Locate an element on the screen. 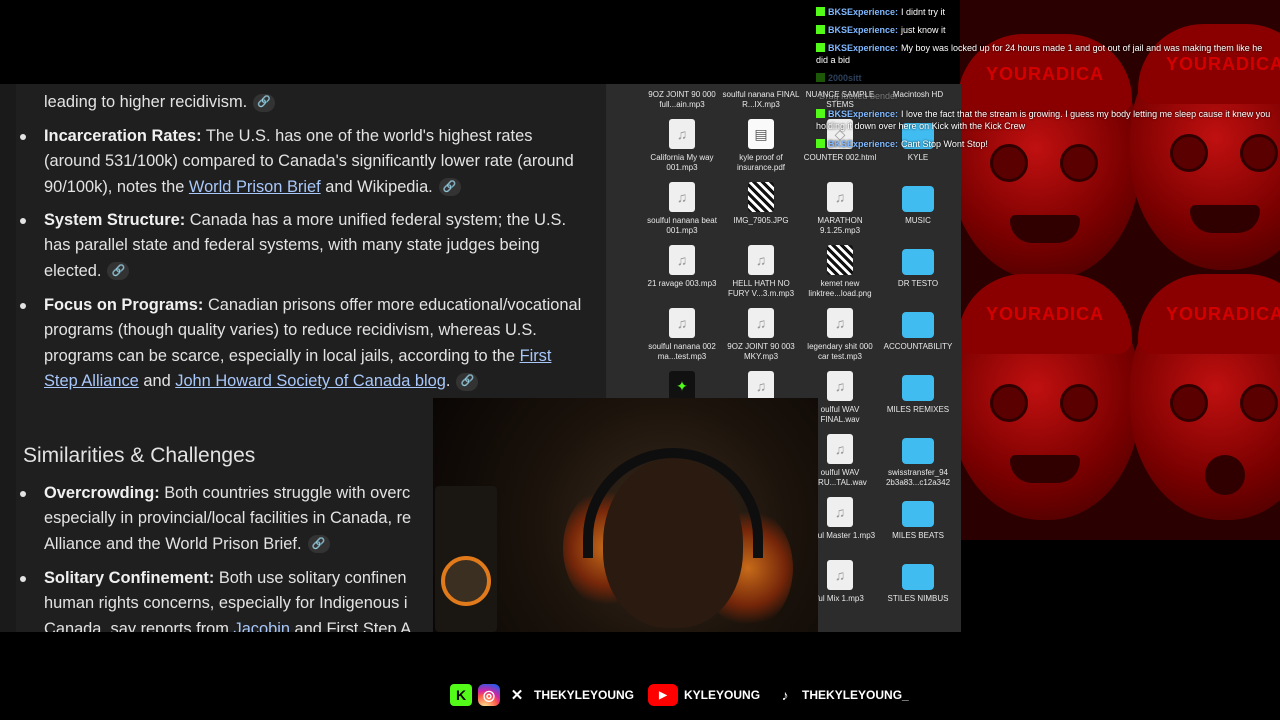 The width and height of the screenshot is (1280, 720). link-john-howard-society: John Howard Society of Canada blog is located at coordinates (310, 381).